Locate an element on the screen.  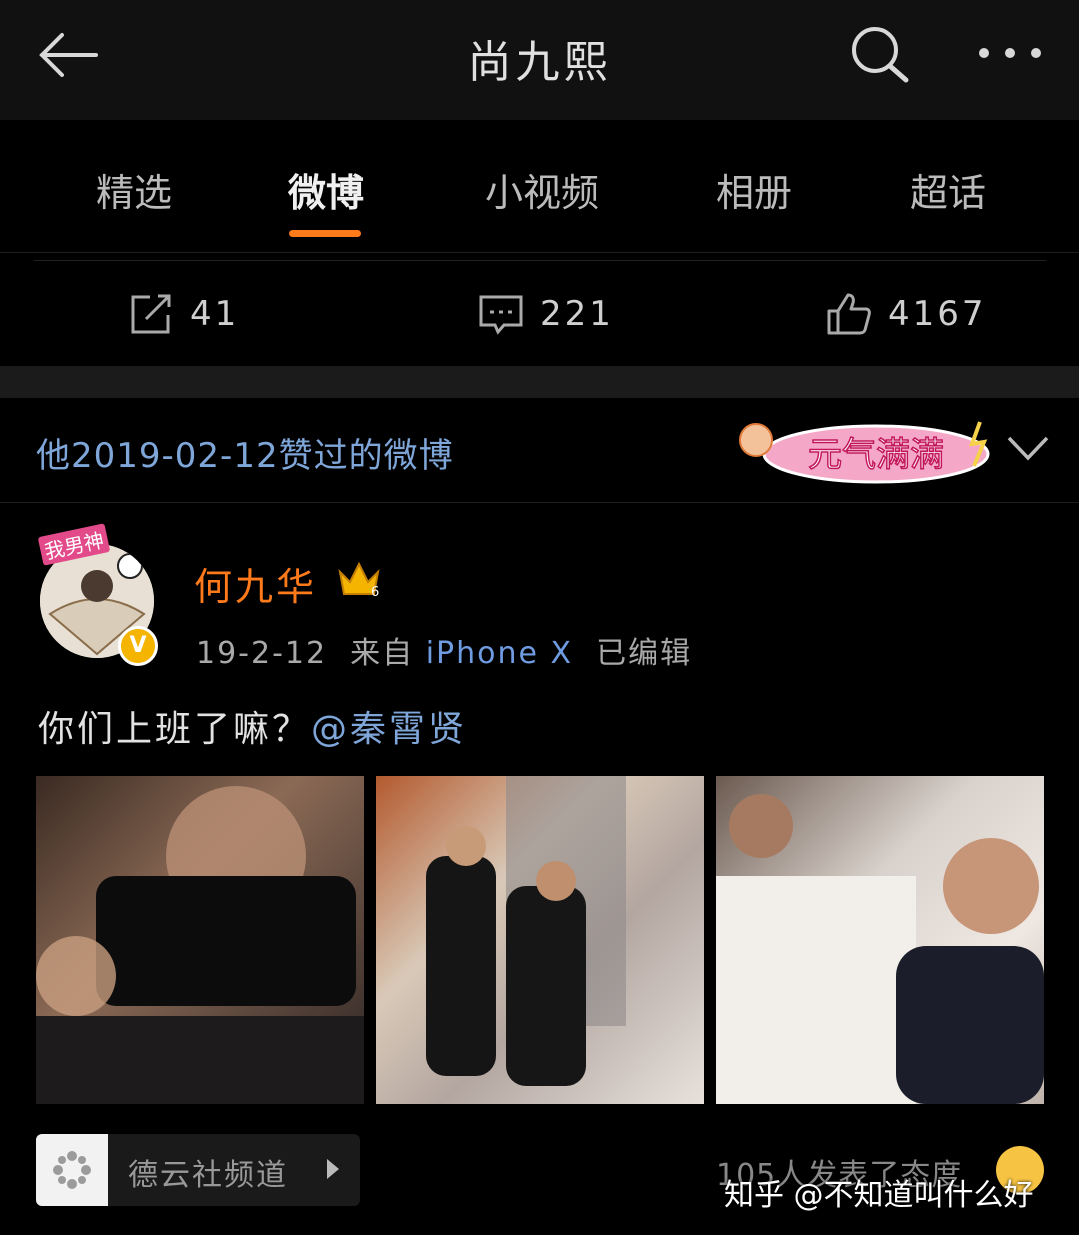
chevron-down-icon is located at coordinates (1028, 448).